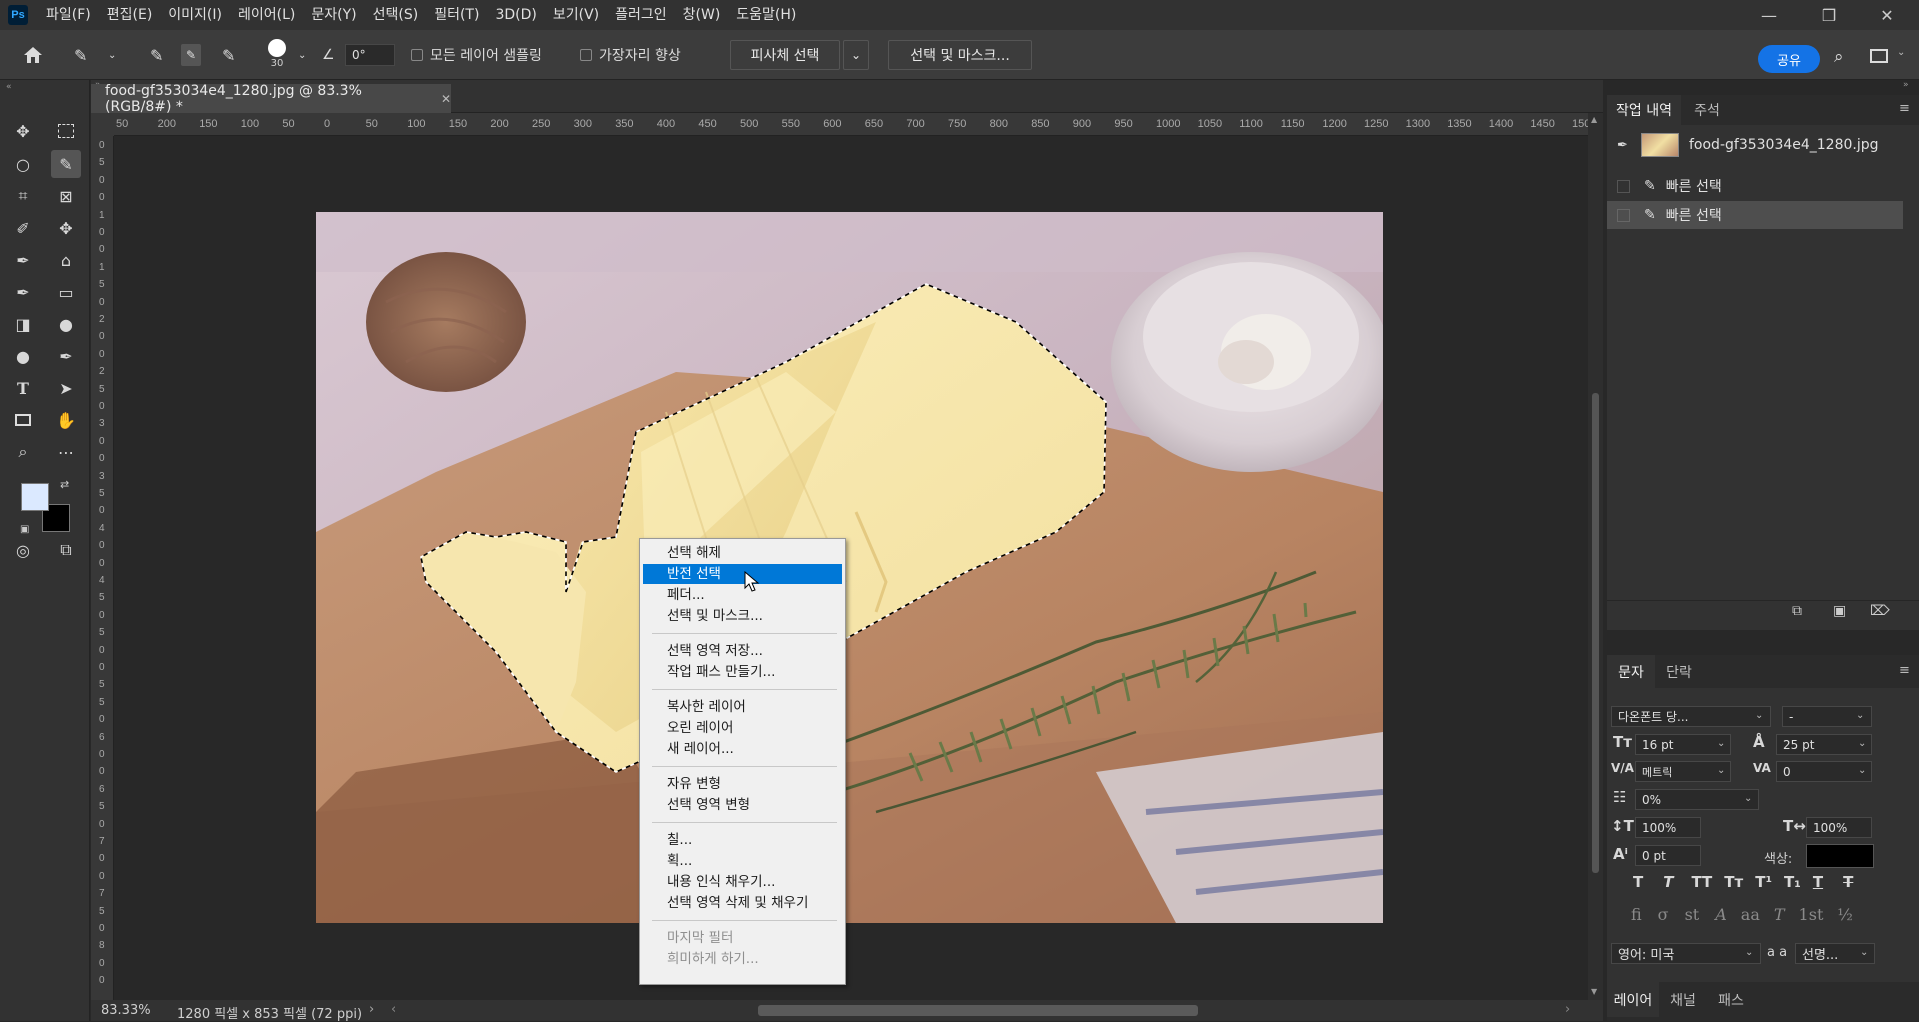 The image size is (1919, 1022). What do you see at coordinates (742, 784) in the screenshot?
I see `context-menu-item: 자유 변형` at bounding box center [742, 784].